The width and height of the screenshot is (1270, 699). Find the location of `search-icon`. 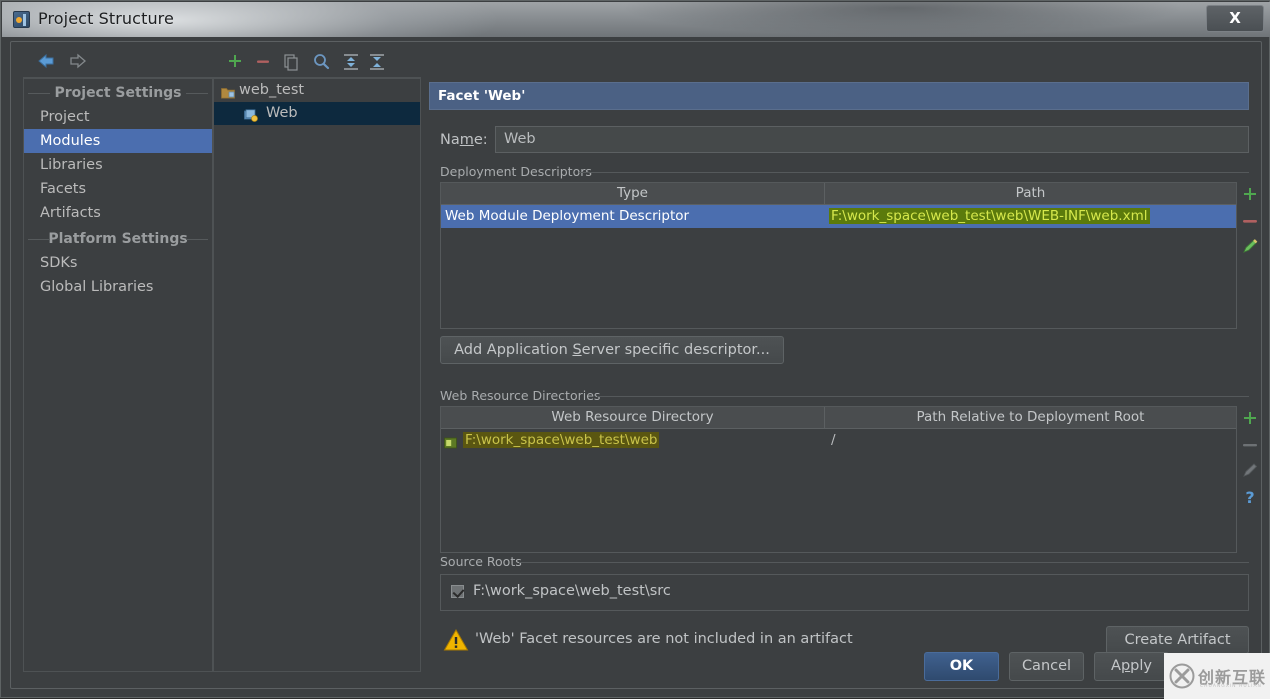

search-icon is located at coordinates (321, 62).